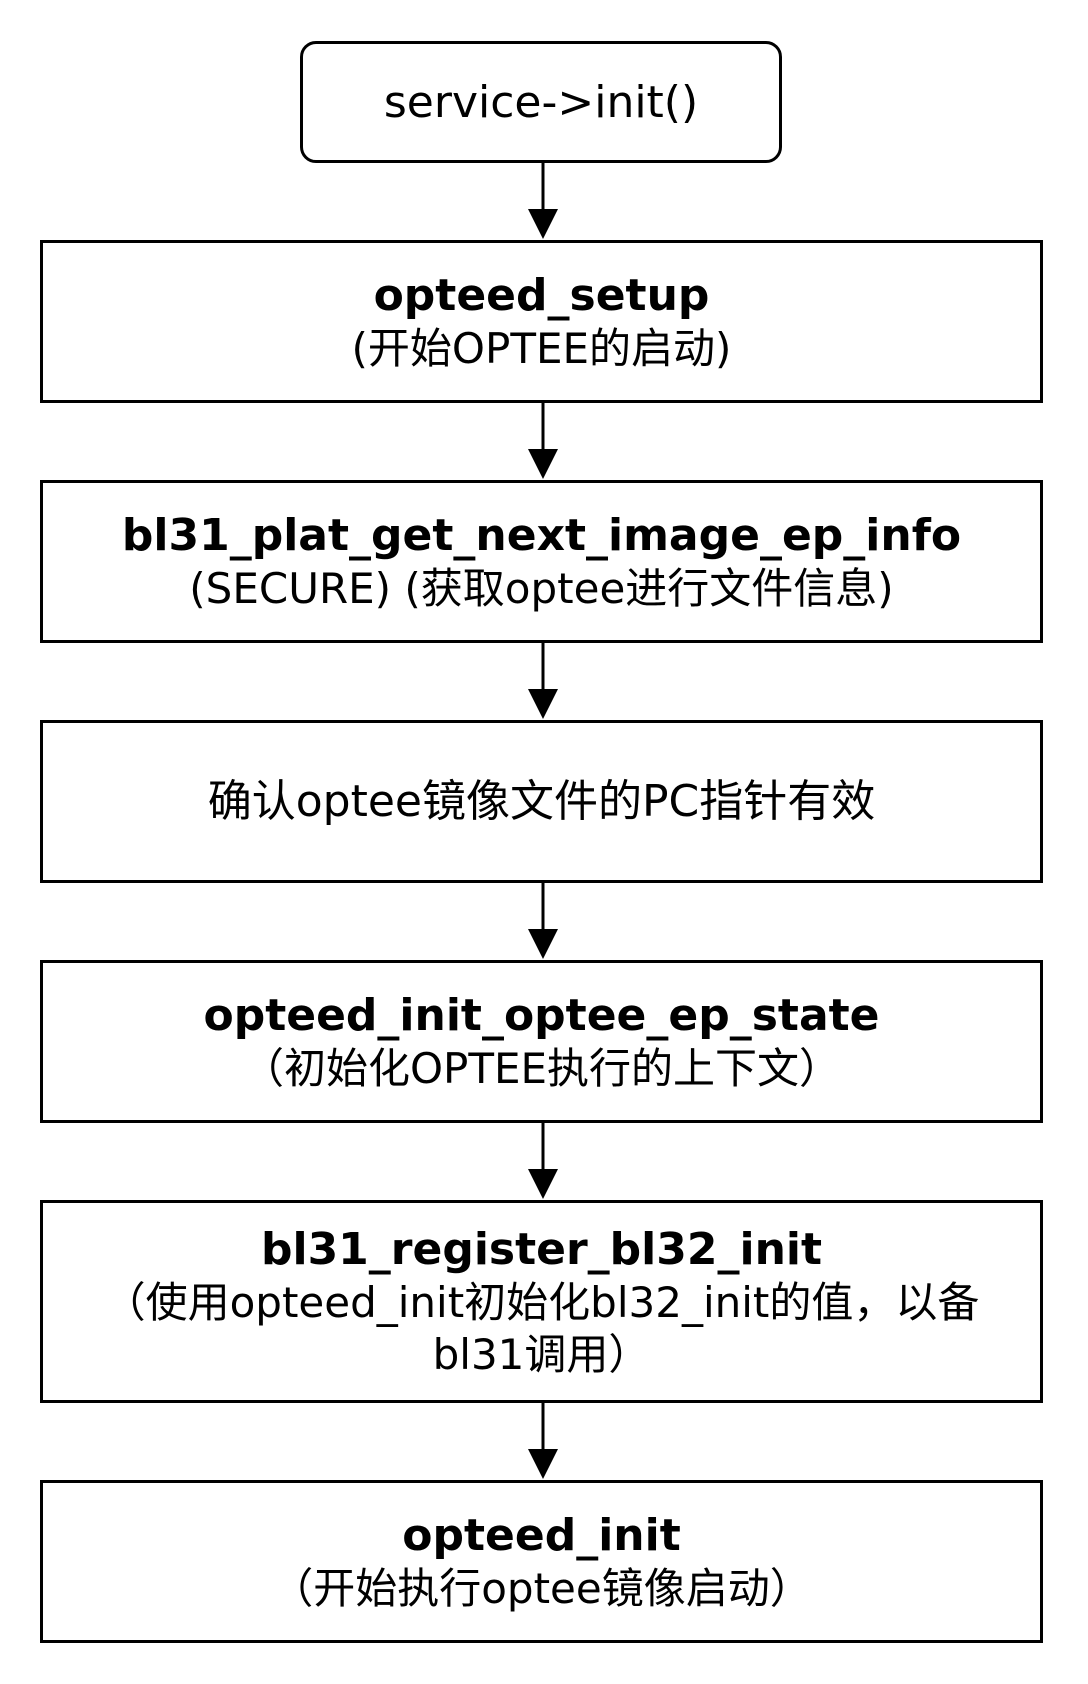  Describe the element at coordinates (541, 1068) in the screenshot. I see `step-opteed-init-optee-ep-state-description: （初始化OPTEE执行的上下文）` at that location.